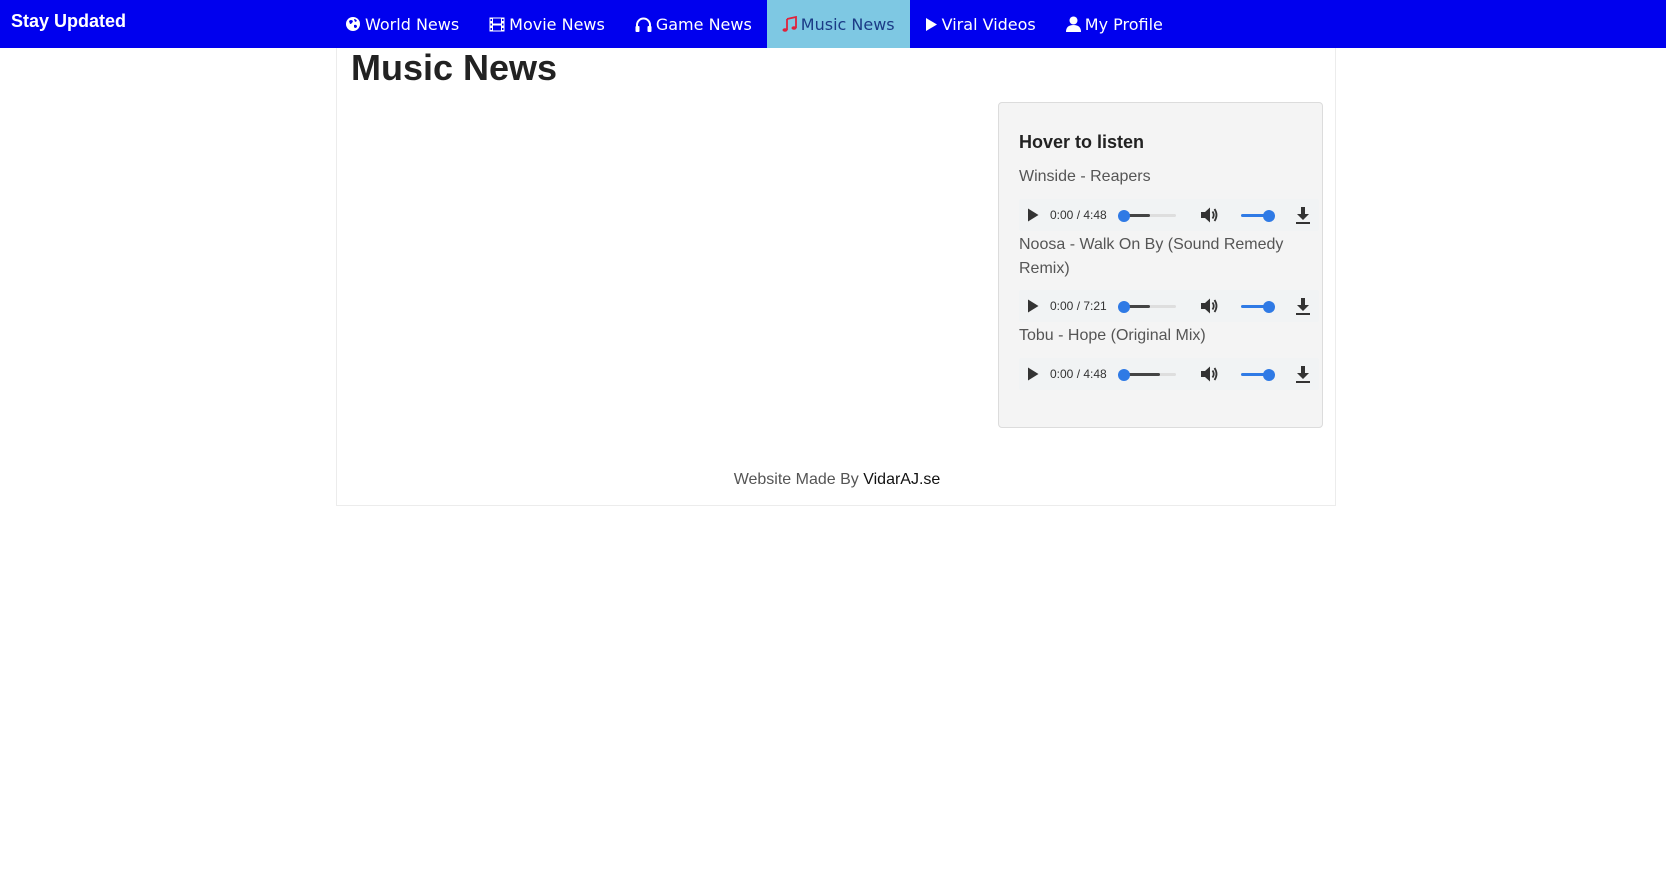 The width and height of the screenshot is (1666, 889). I want to click on audio-player: 0:00 / 7:21, so click(1169, 306).